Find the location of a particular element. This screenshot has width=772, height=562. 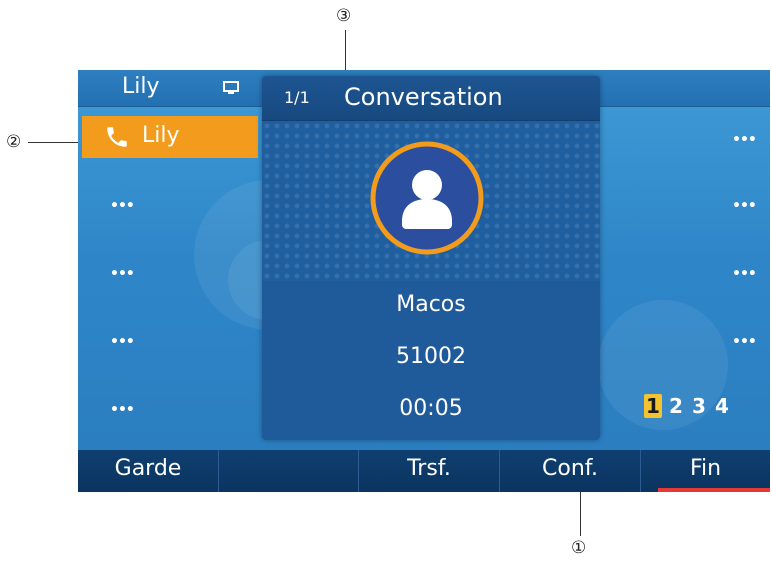

call-panel-header: 1/1 Conversation is located at coordinates (431, 98).